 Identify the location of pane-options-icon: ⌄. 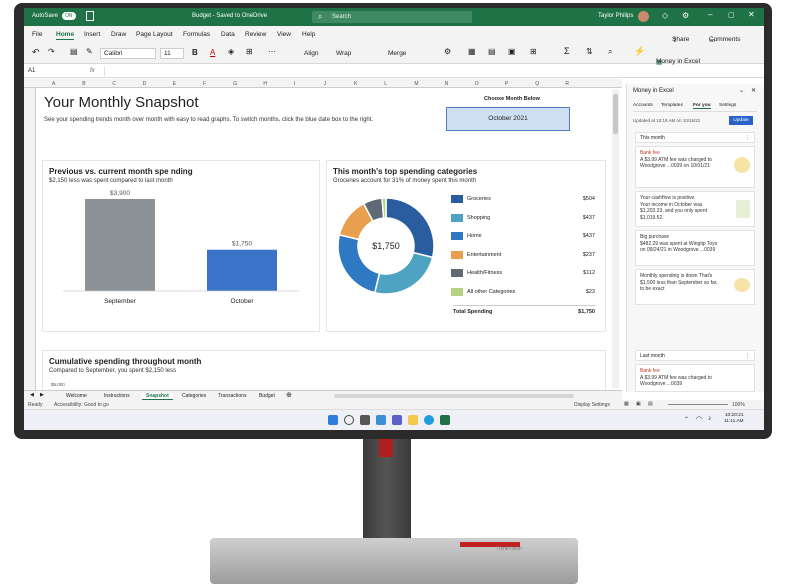
(741, 90).